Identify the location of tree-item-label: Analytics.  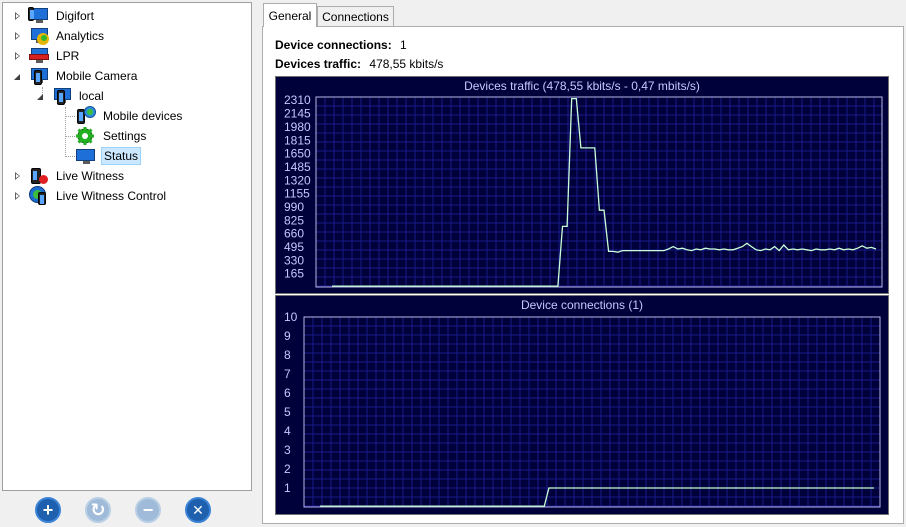
(80, 36).